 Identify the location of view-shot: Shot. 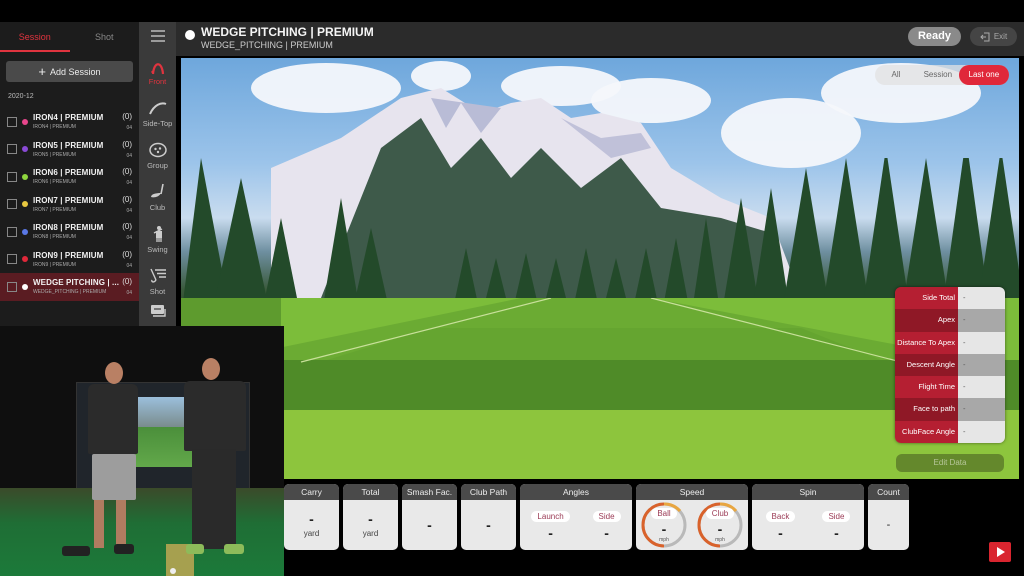
(157, 281).